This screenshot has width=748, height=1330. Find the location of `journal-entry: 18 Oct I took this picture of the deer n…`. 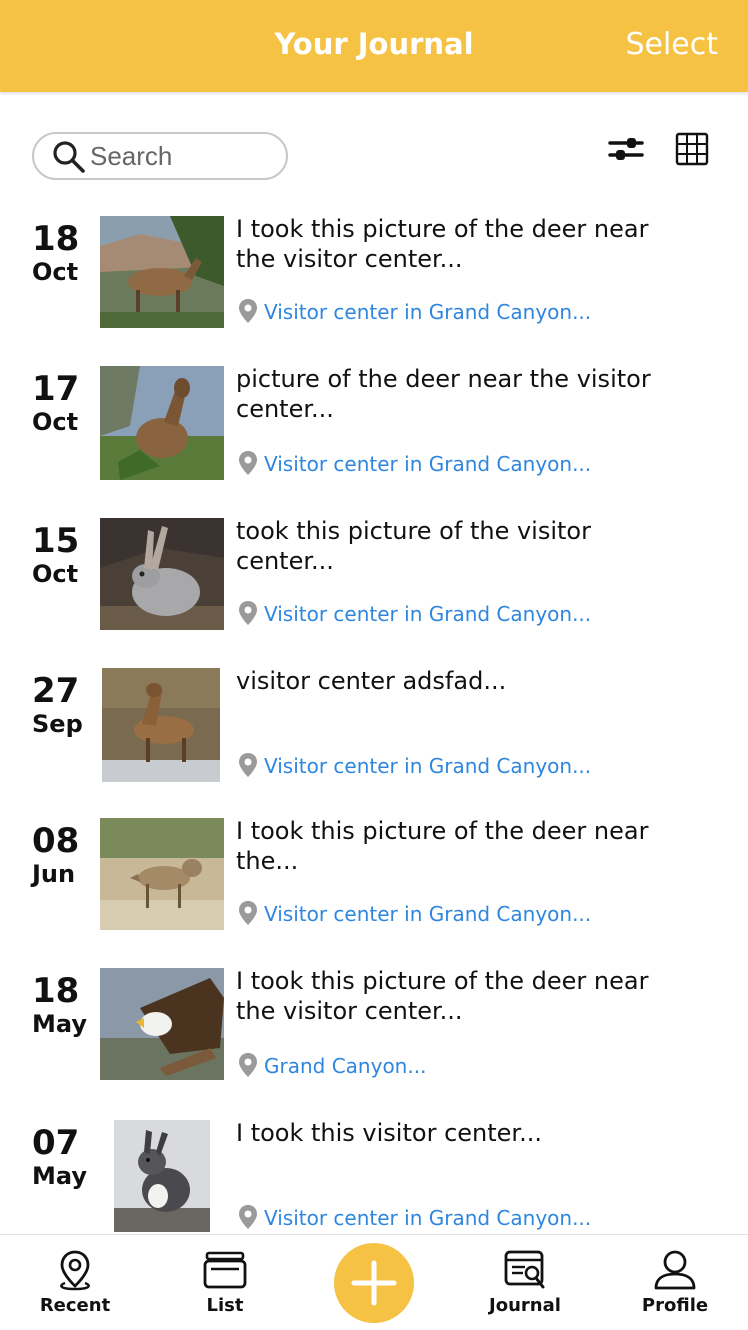

journal-entry: 18 Oct I took this picture of the deer n… is located at coordinates (374, 275).